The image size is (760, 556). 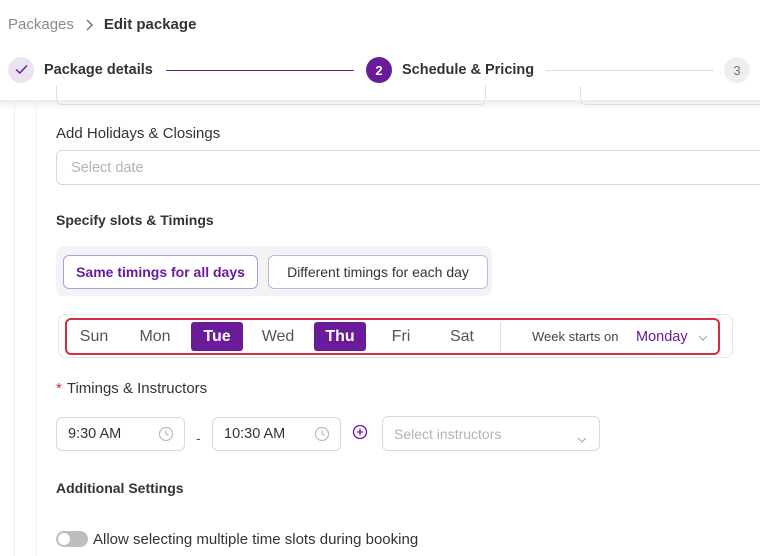 I want to click on timings-label: * Timings & Instructors, so click(x=131, y=388).